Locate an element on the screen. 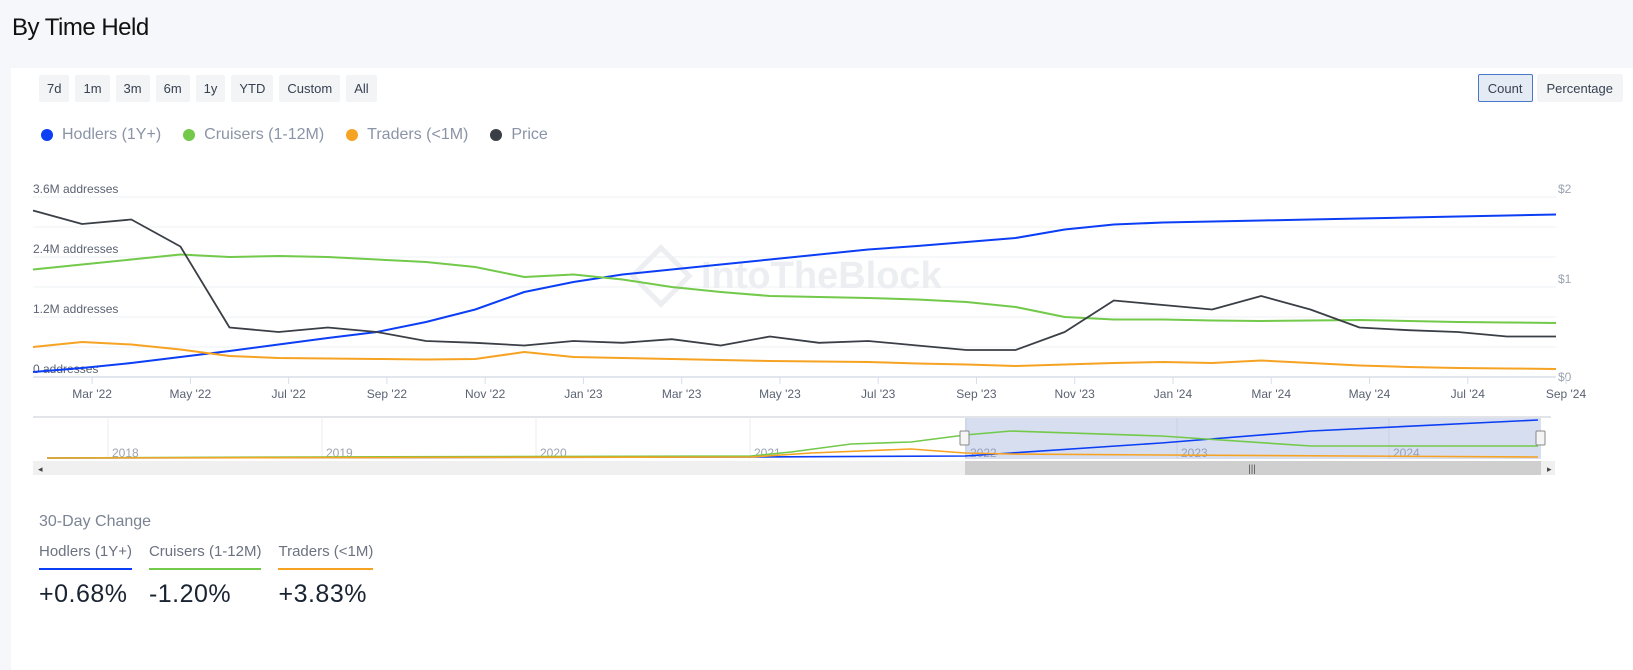 The image size is (1633, 670). change-cruisers: Cruisers (1-12M) -1.20% is located at coordinates (205, 576).